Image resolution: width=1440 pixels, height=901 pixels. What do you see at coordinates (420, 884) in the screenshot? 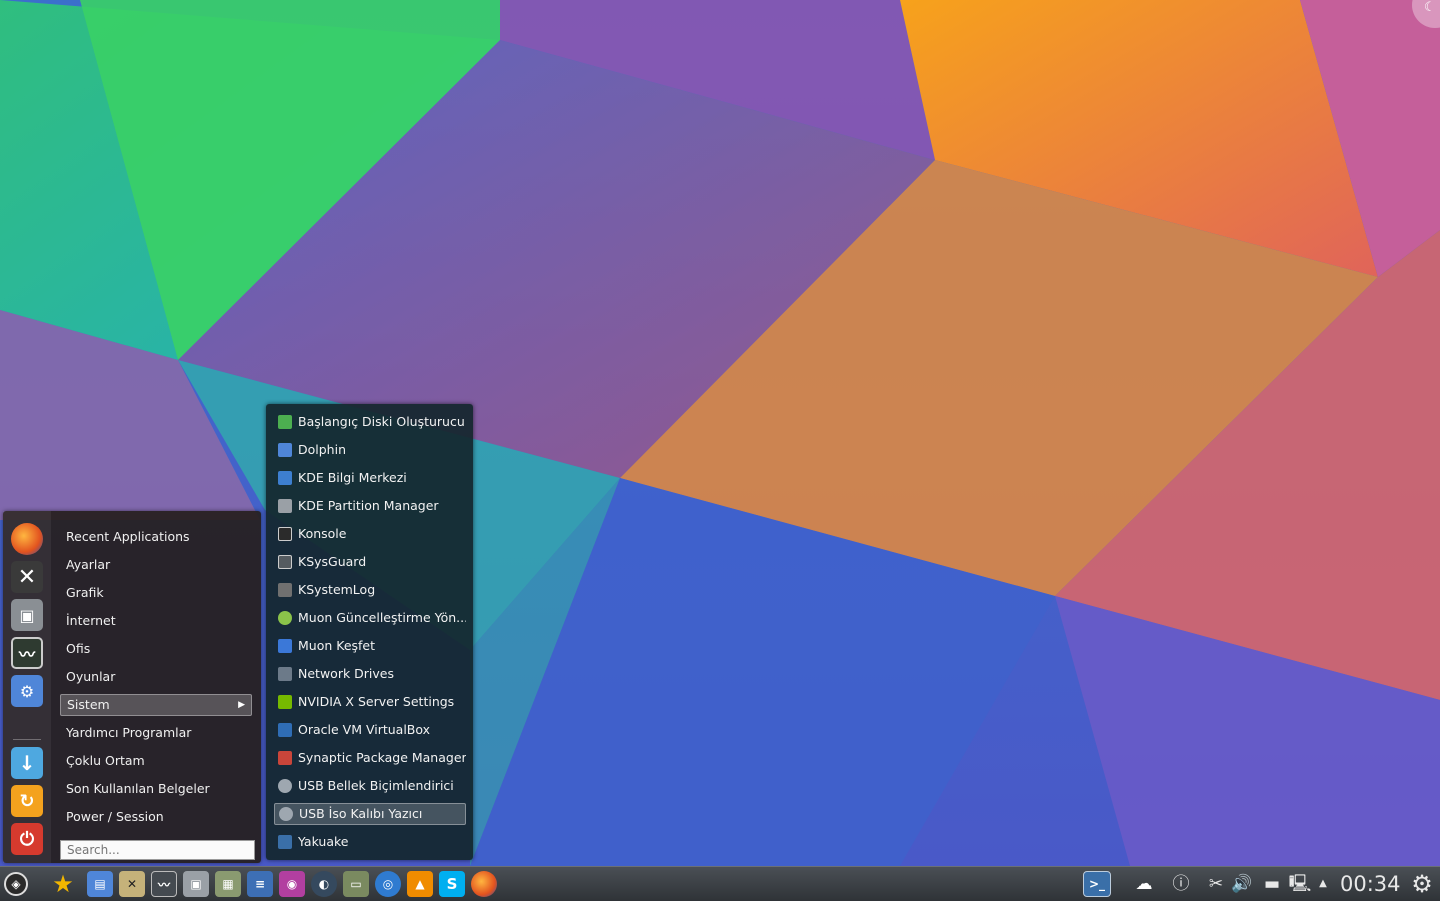
I see `vlc-icon: ▲` at bounding box center [420, 884].